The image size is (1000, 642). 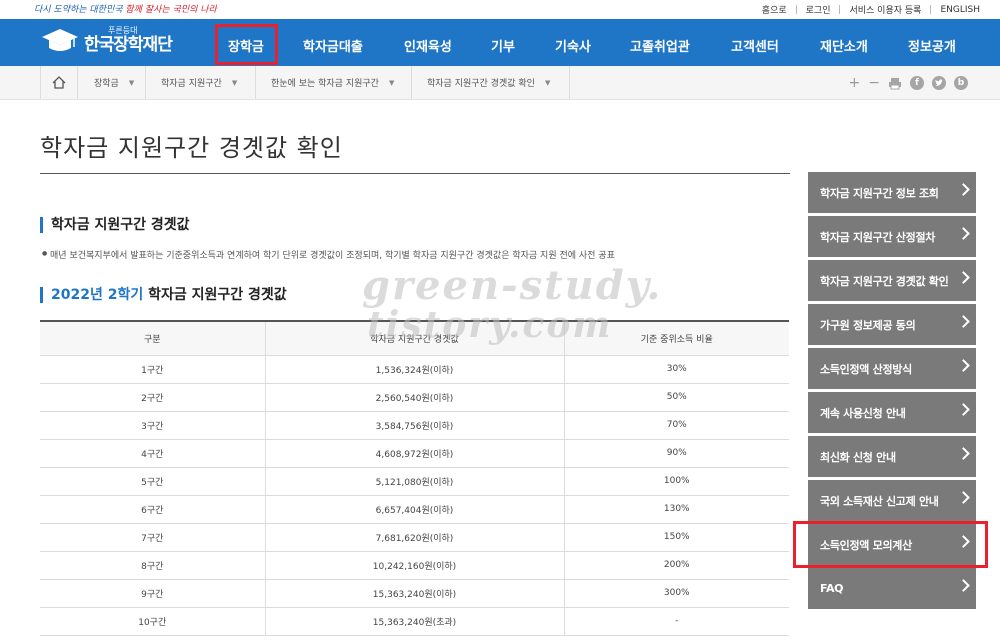 I want to click on side-menu-item-5: 소득인정액 산정방식, so click(x=892, y=368).